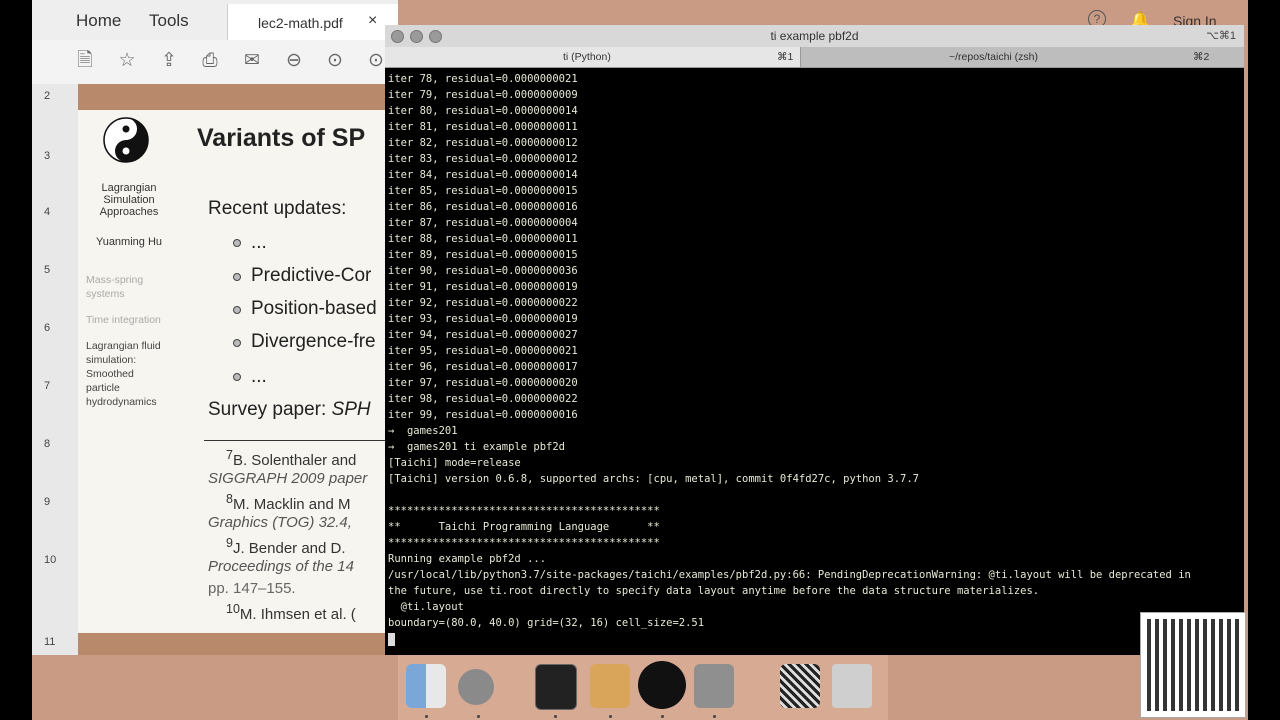  What do you see at coordinates (483, 159) in the screenshot?
I see `terminal-line: iter 83, residual=0.0000000012` at bounding box center [483, 159].